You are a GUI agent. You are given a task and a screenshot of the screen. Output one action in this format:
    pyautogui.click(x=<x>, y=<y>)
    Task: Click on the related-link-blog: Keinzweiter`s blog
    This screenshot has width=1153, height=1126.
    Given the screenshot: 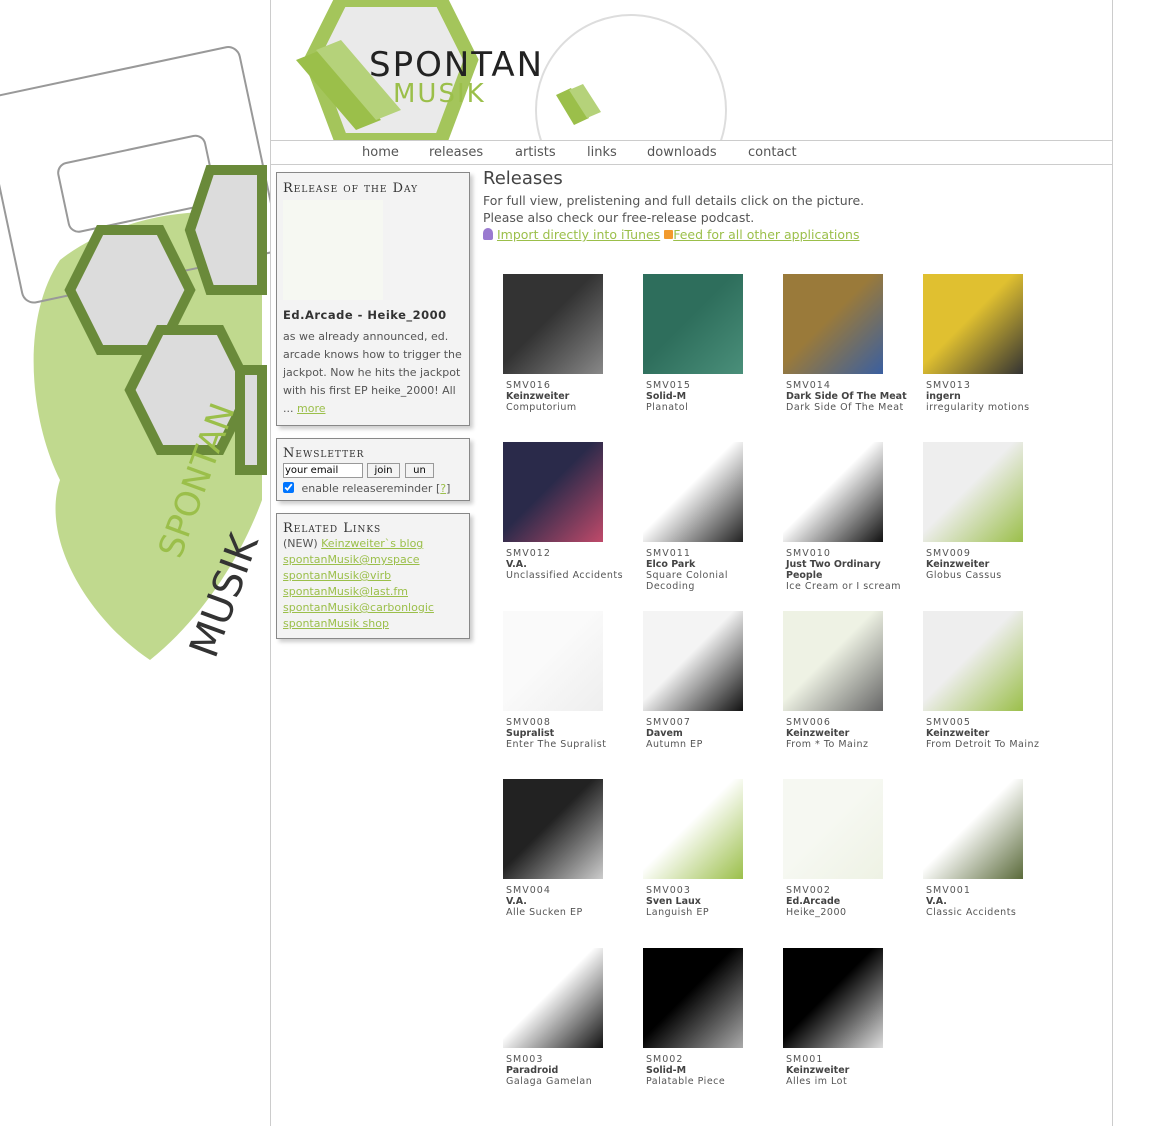 What is the action you would take?
    pyautogui.click(x=372, y=543)
    